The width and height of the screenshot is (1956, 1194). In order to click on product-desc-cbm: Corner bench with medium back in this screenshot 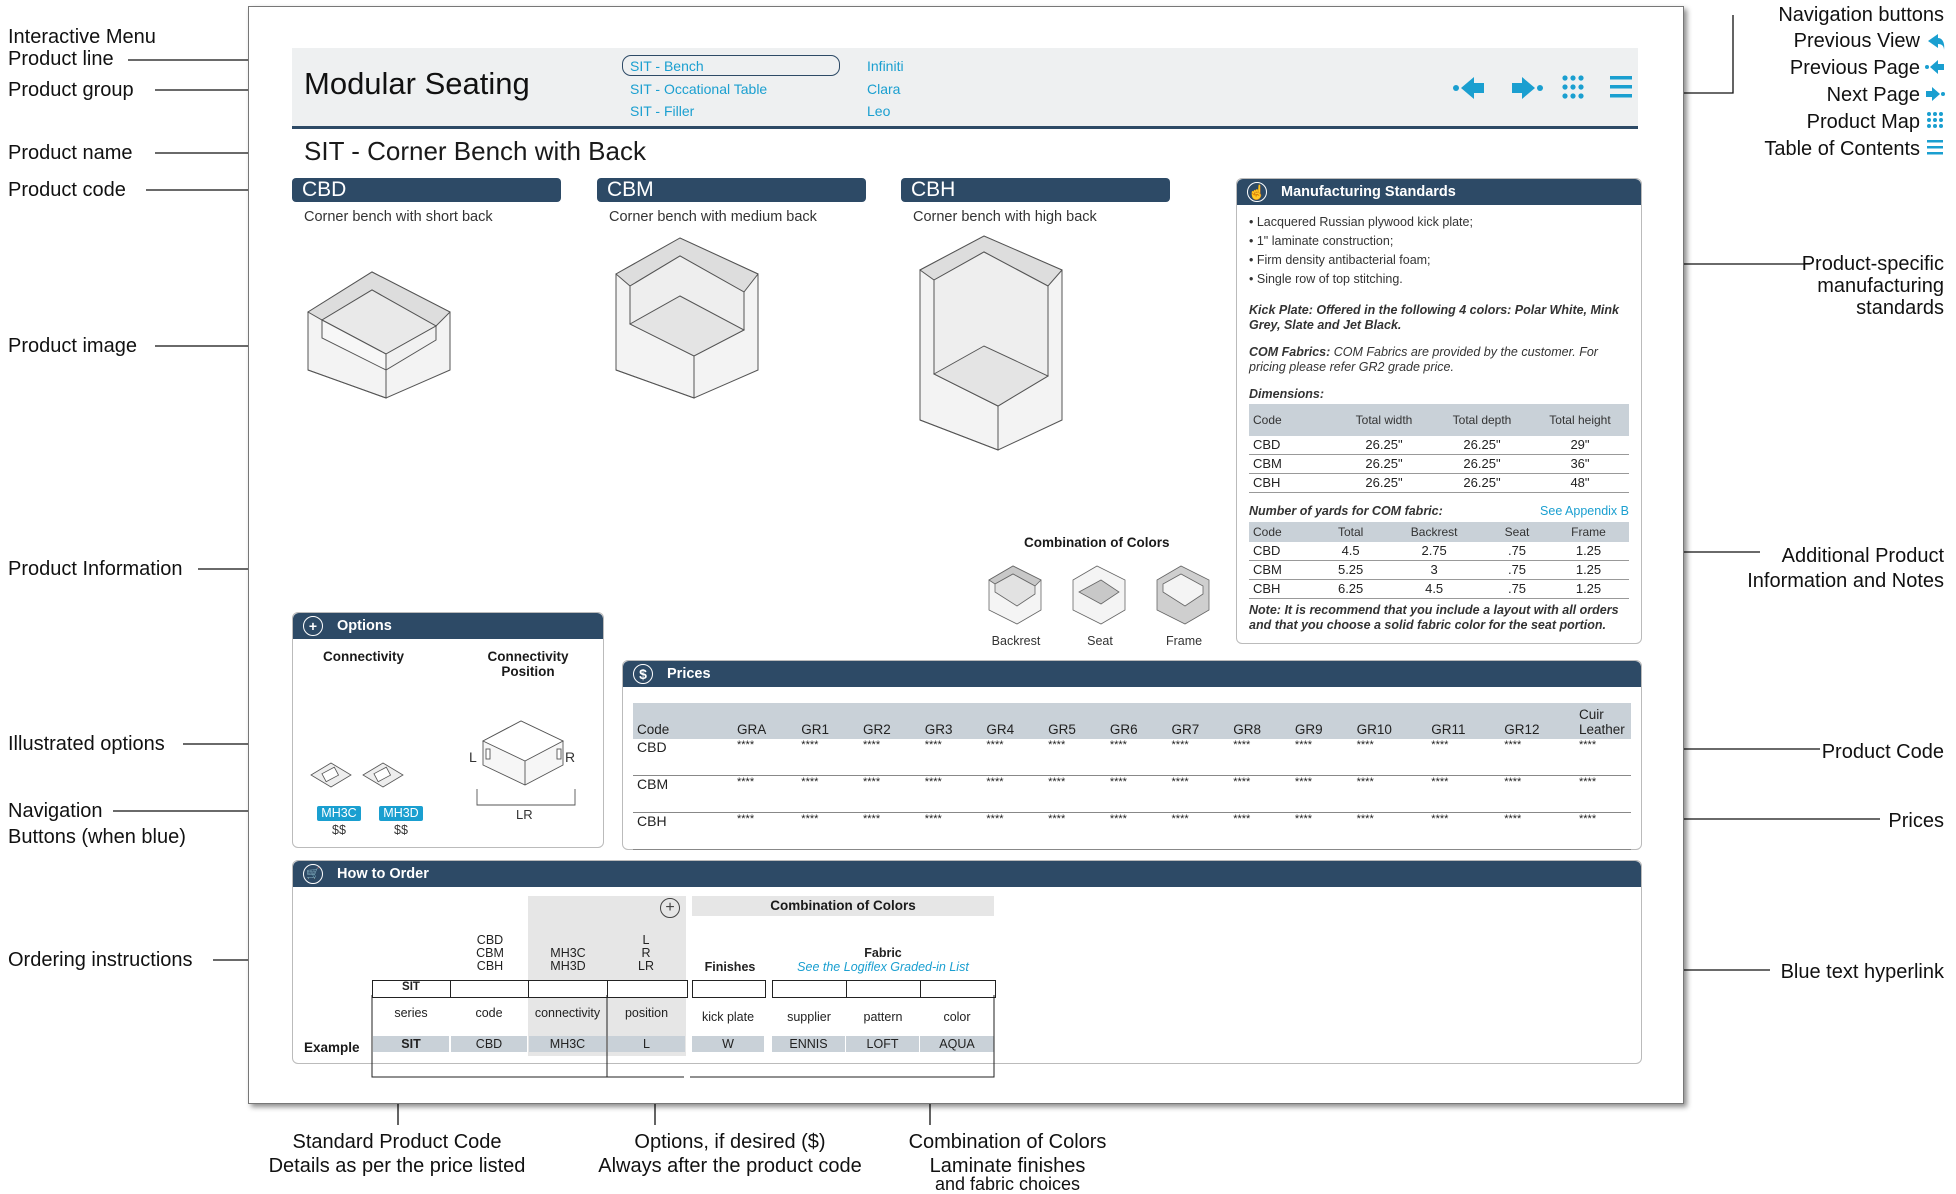, I will do `click(713, 217)`.